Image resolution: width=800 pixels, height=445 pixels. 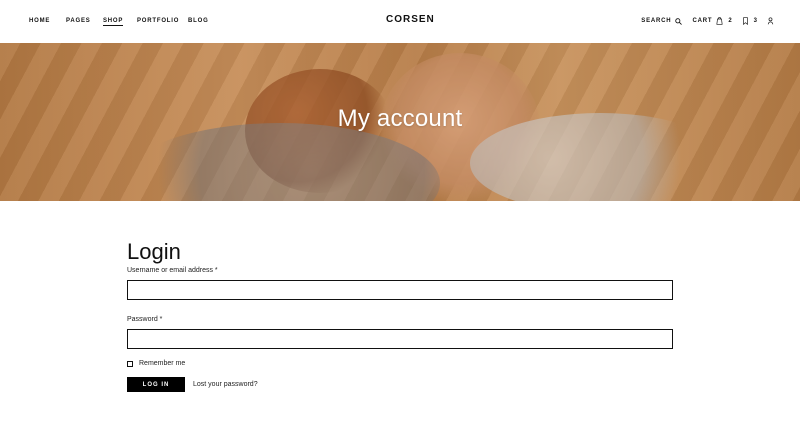 What do you see at coordinates (410, 19) in the screenshot?
I see `site-logo: CORSEN` at bounding box center [410, 19].